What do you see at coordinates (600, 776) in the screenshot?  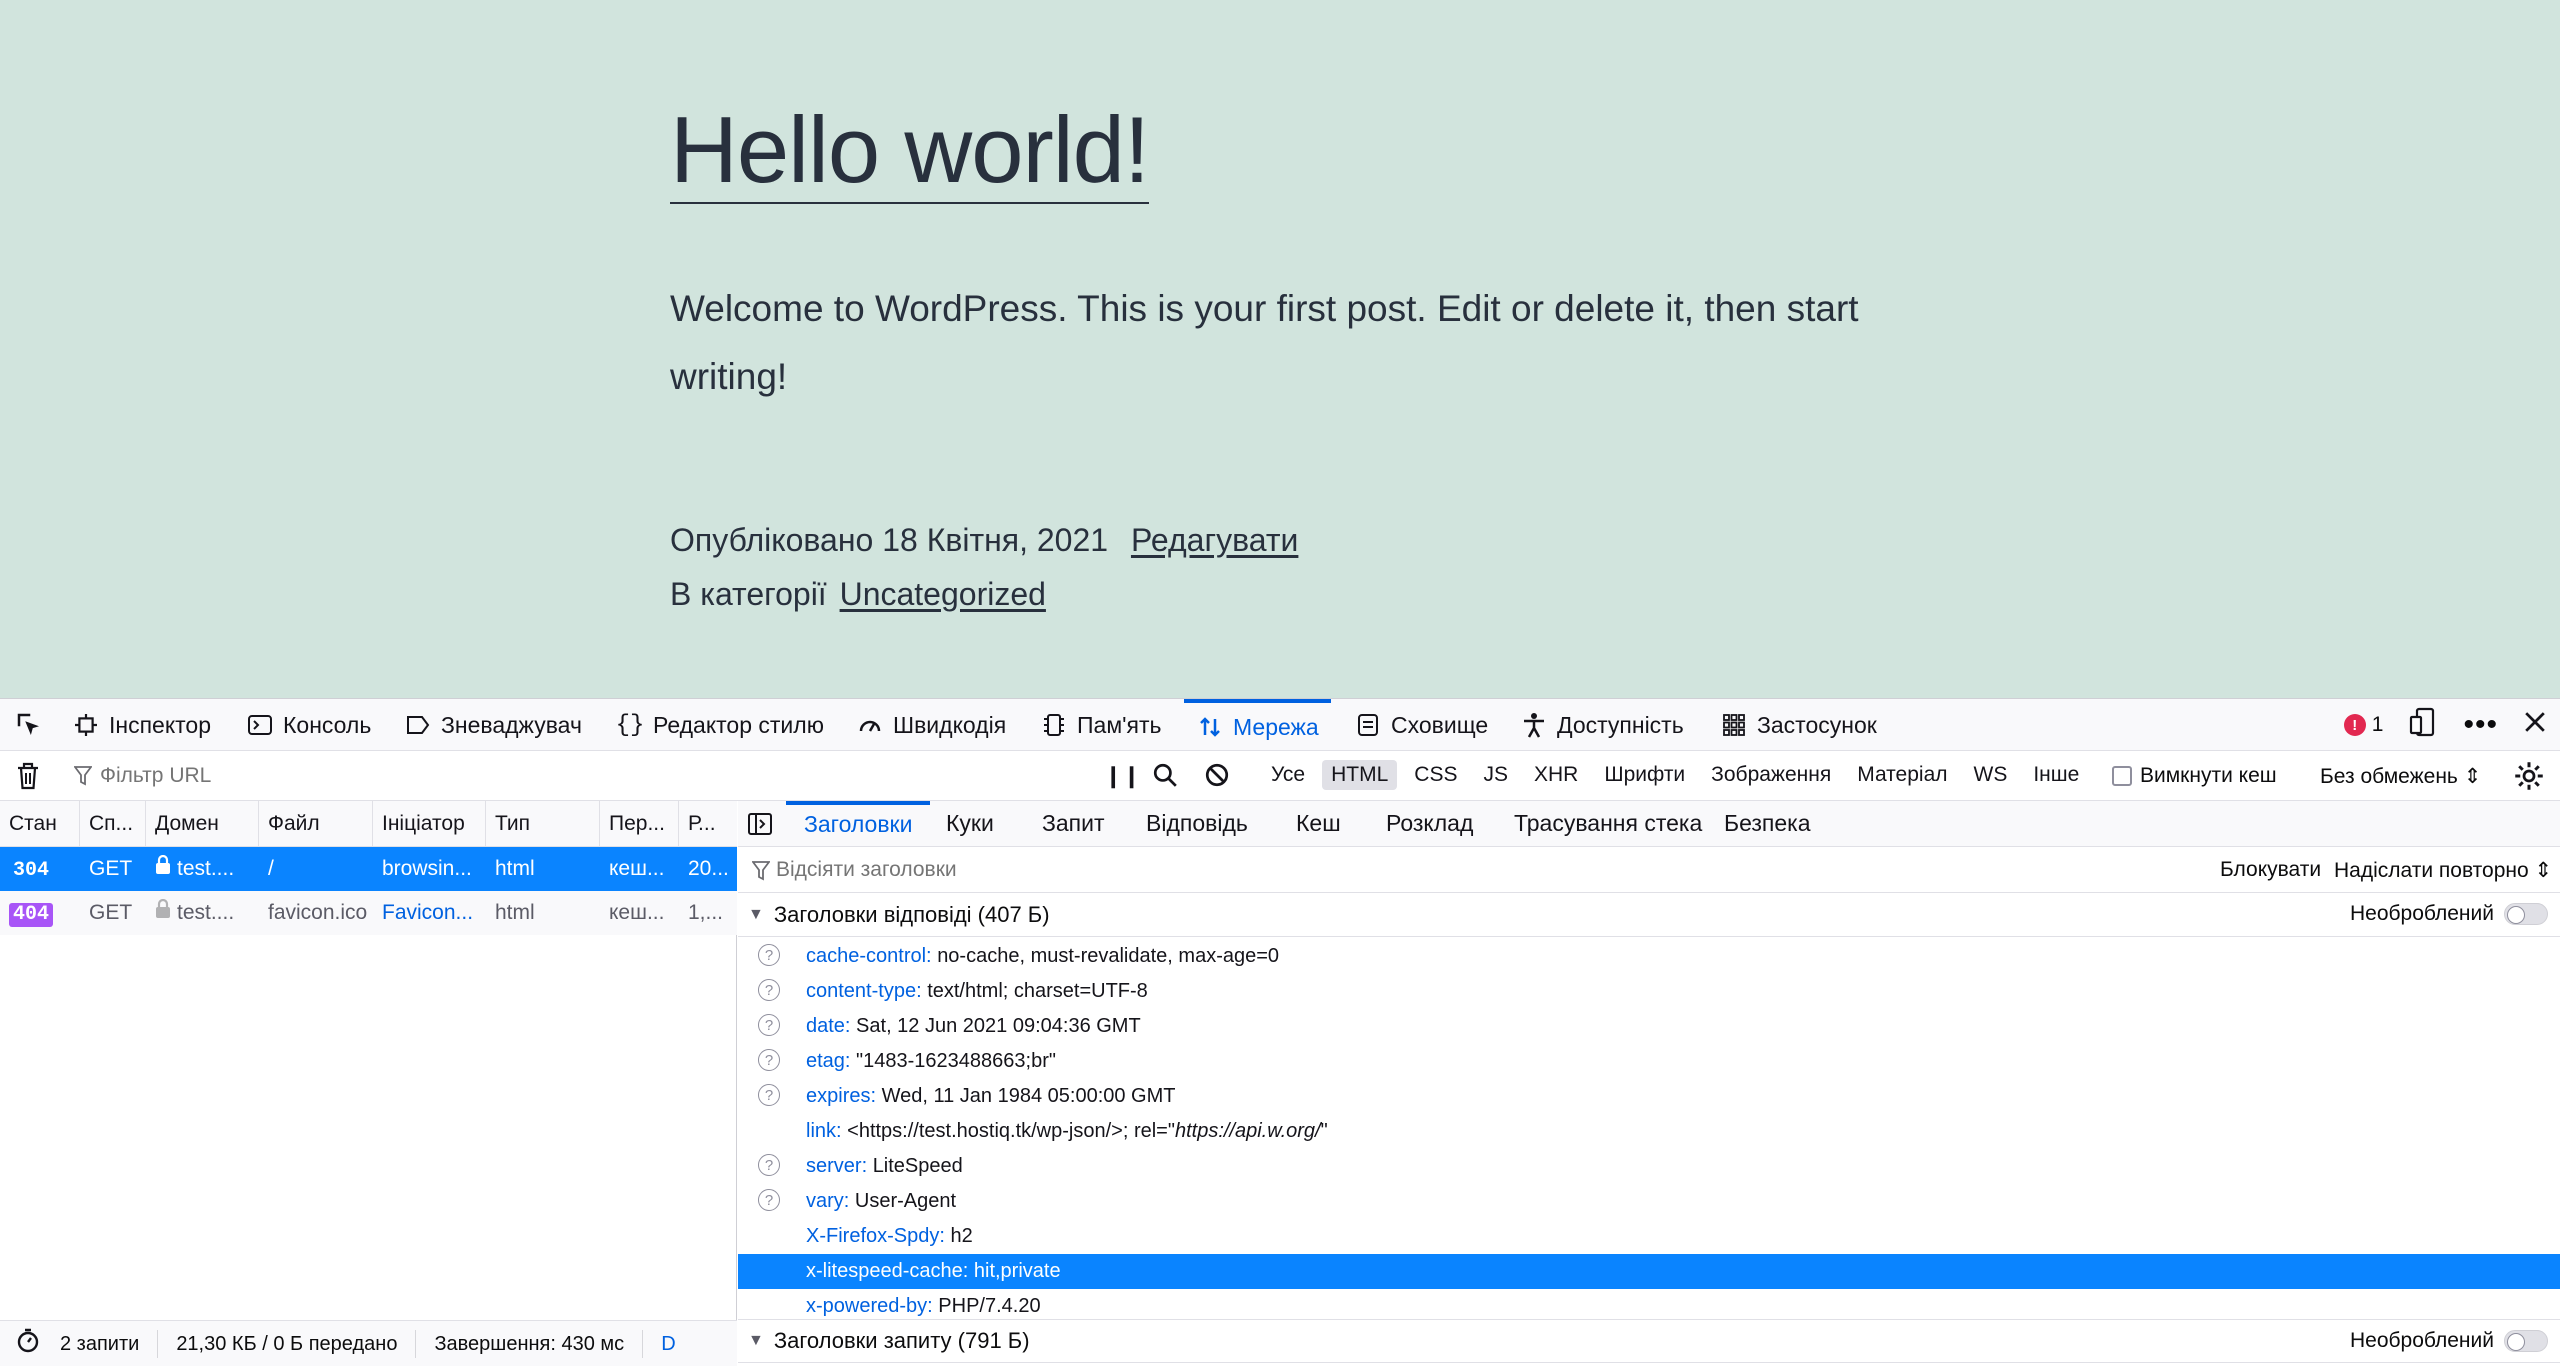 I see `url-filter-input` at bounding box center [600, 776].